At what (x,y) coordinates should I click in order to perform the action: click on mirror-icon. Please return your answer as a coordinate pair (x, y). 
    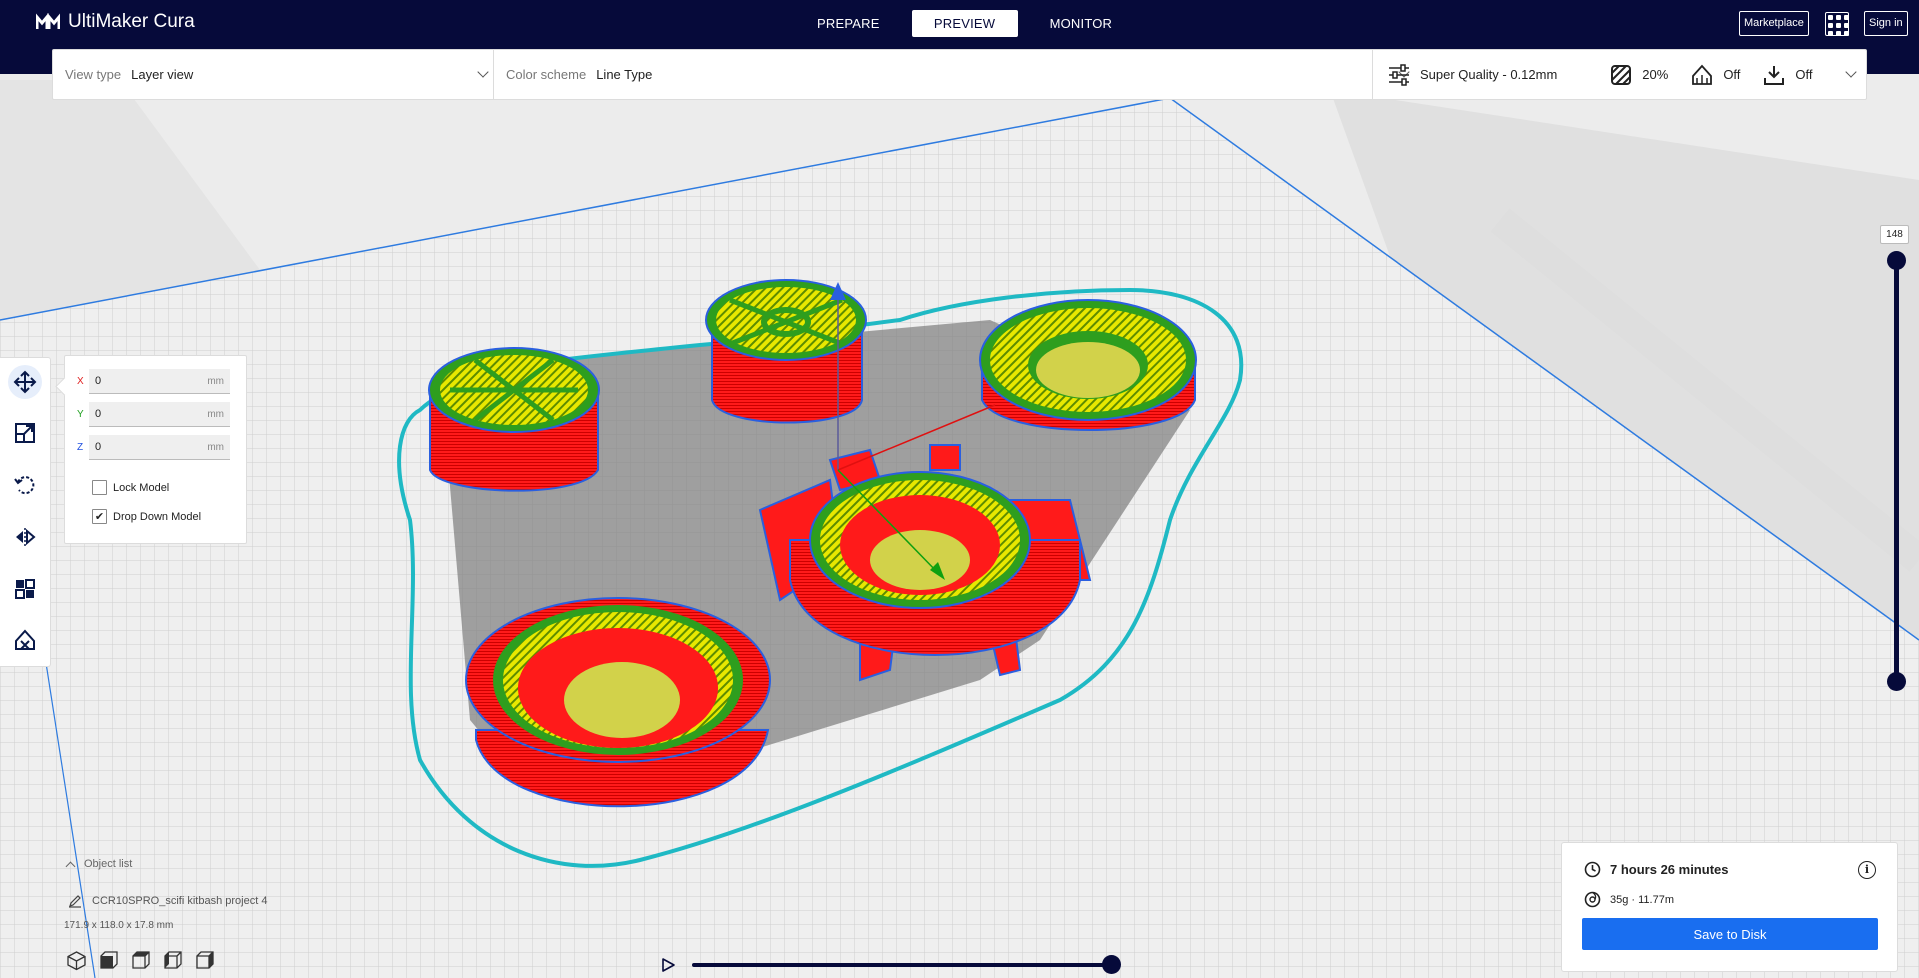
    Looking at the image, I should click on (26, 537).